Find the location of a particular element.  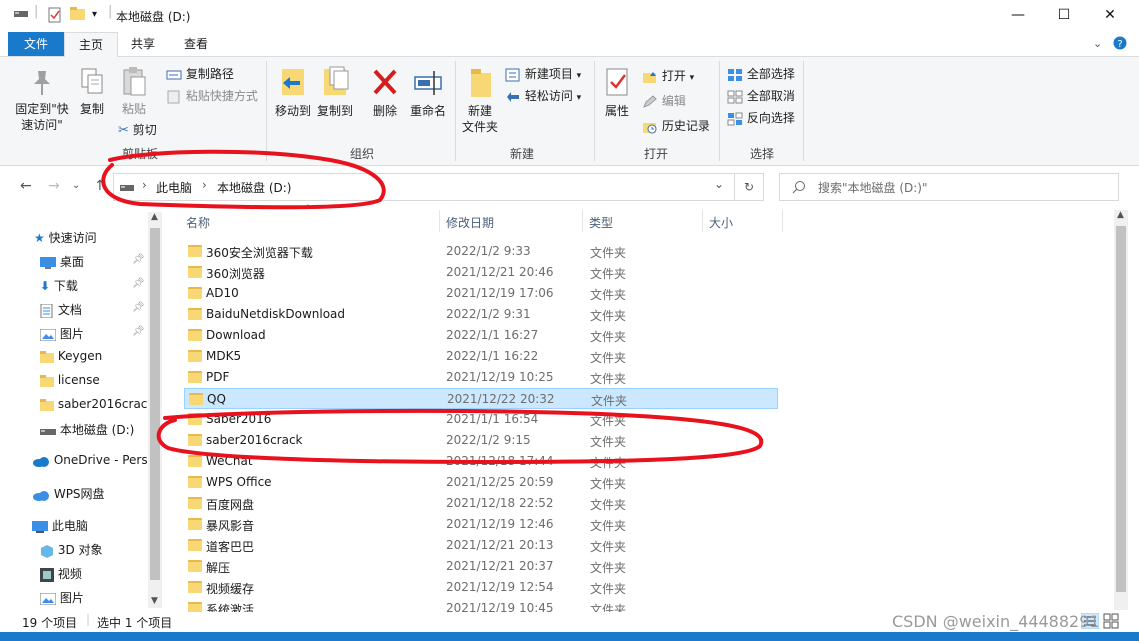

history-button: 历史记录 is located at coordinates (676, 125).